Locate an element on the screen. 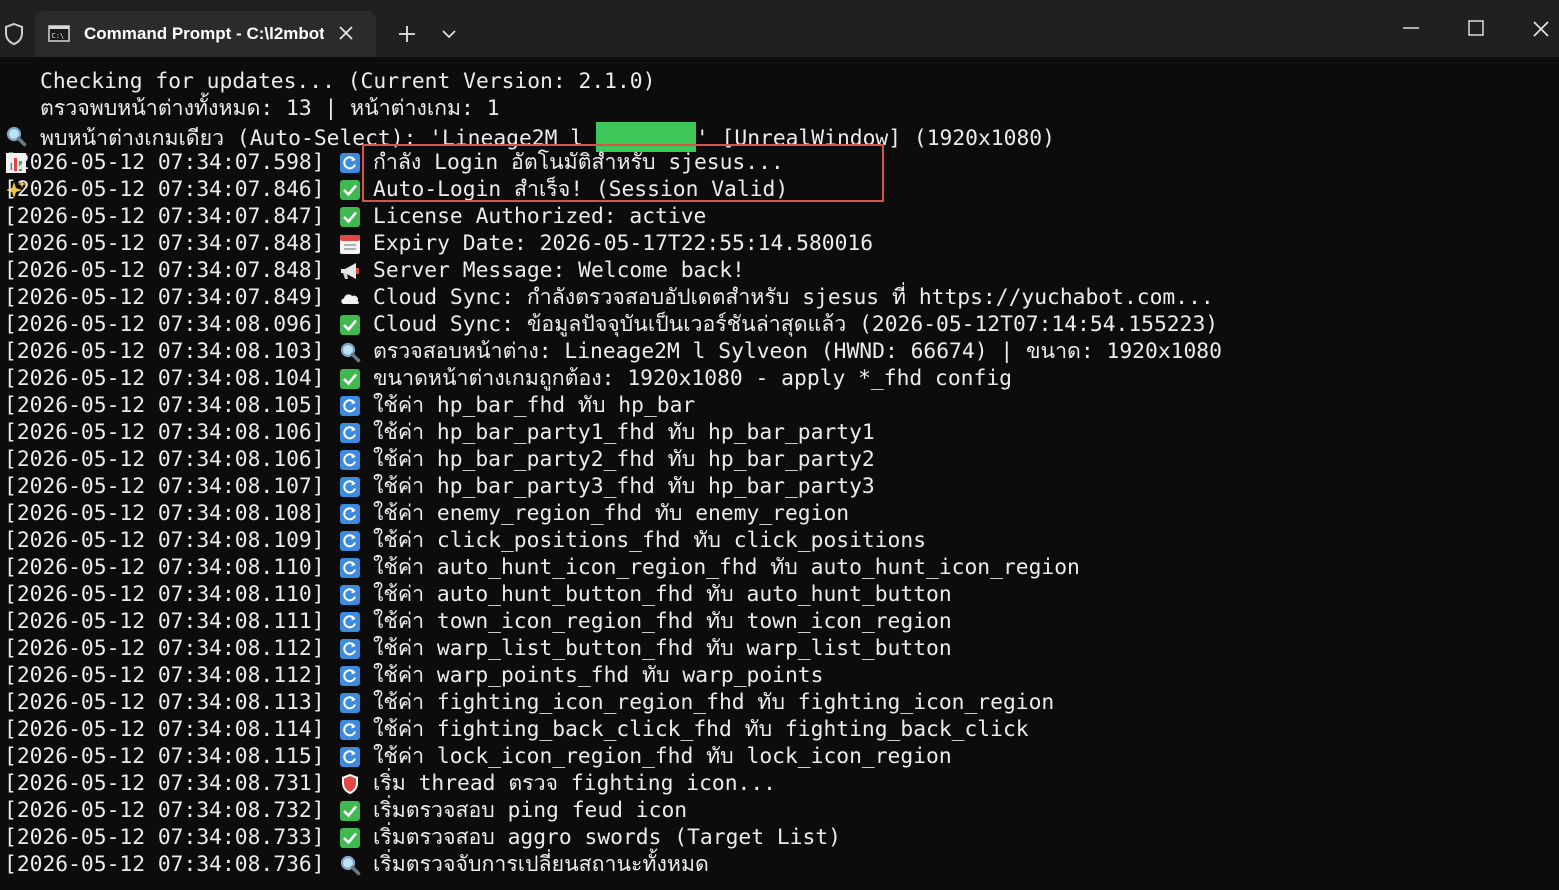  log-timestamp: [2026-05-12 07:34:08.736] is located at coordinates (164, 864).